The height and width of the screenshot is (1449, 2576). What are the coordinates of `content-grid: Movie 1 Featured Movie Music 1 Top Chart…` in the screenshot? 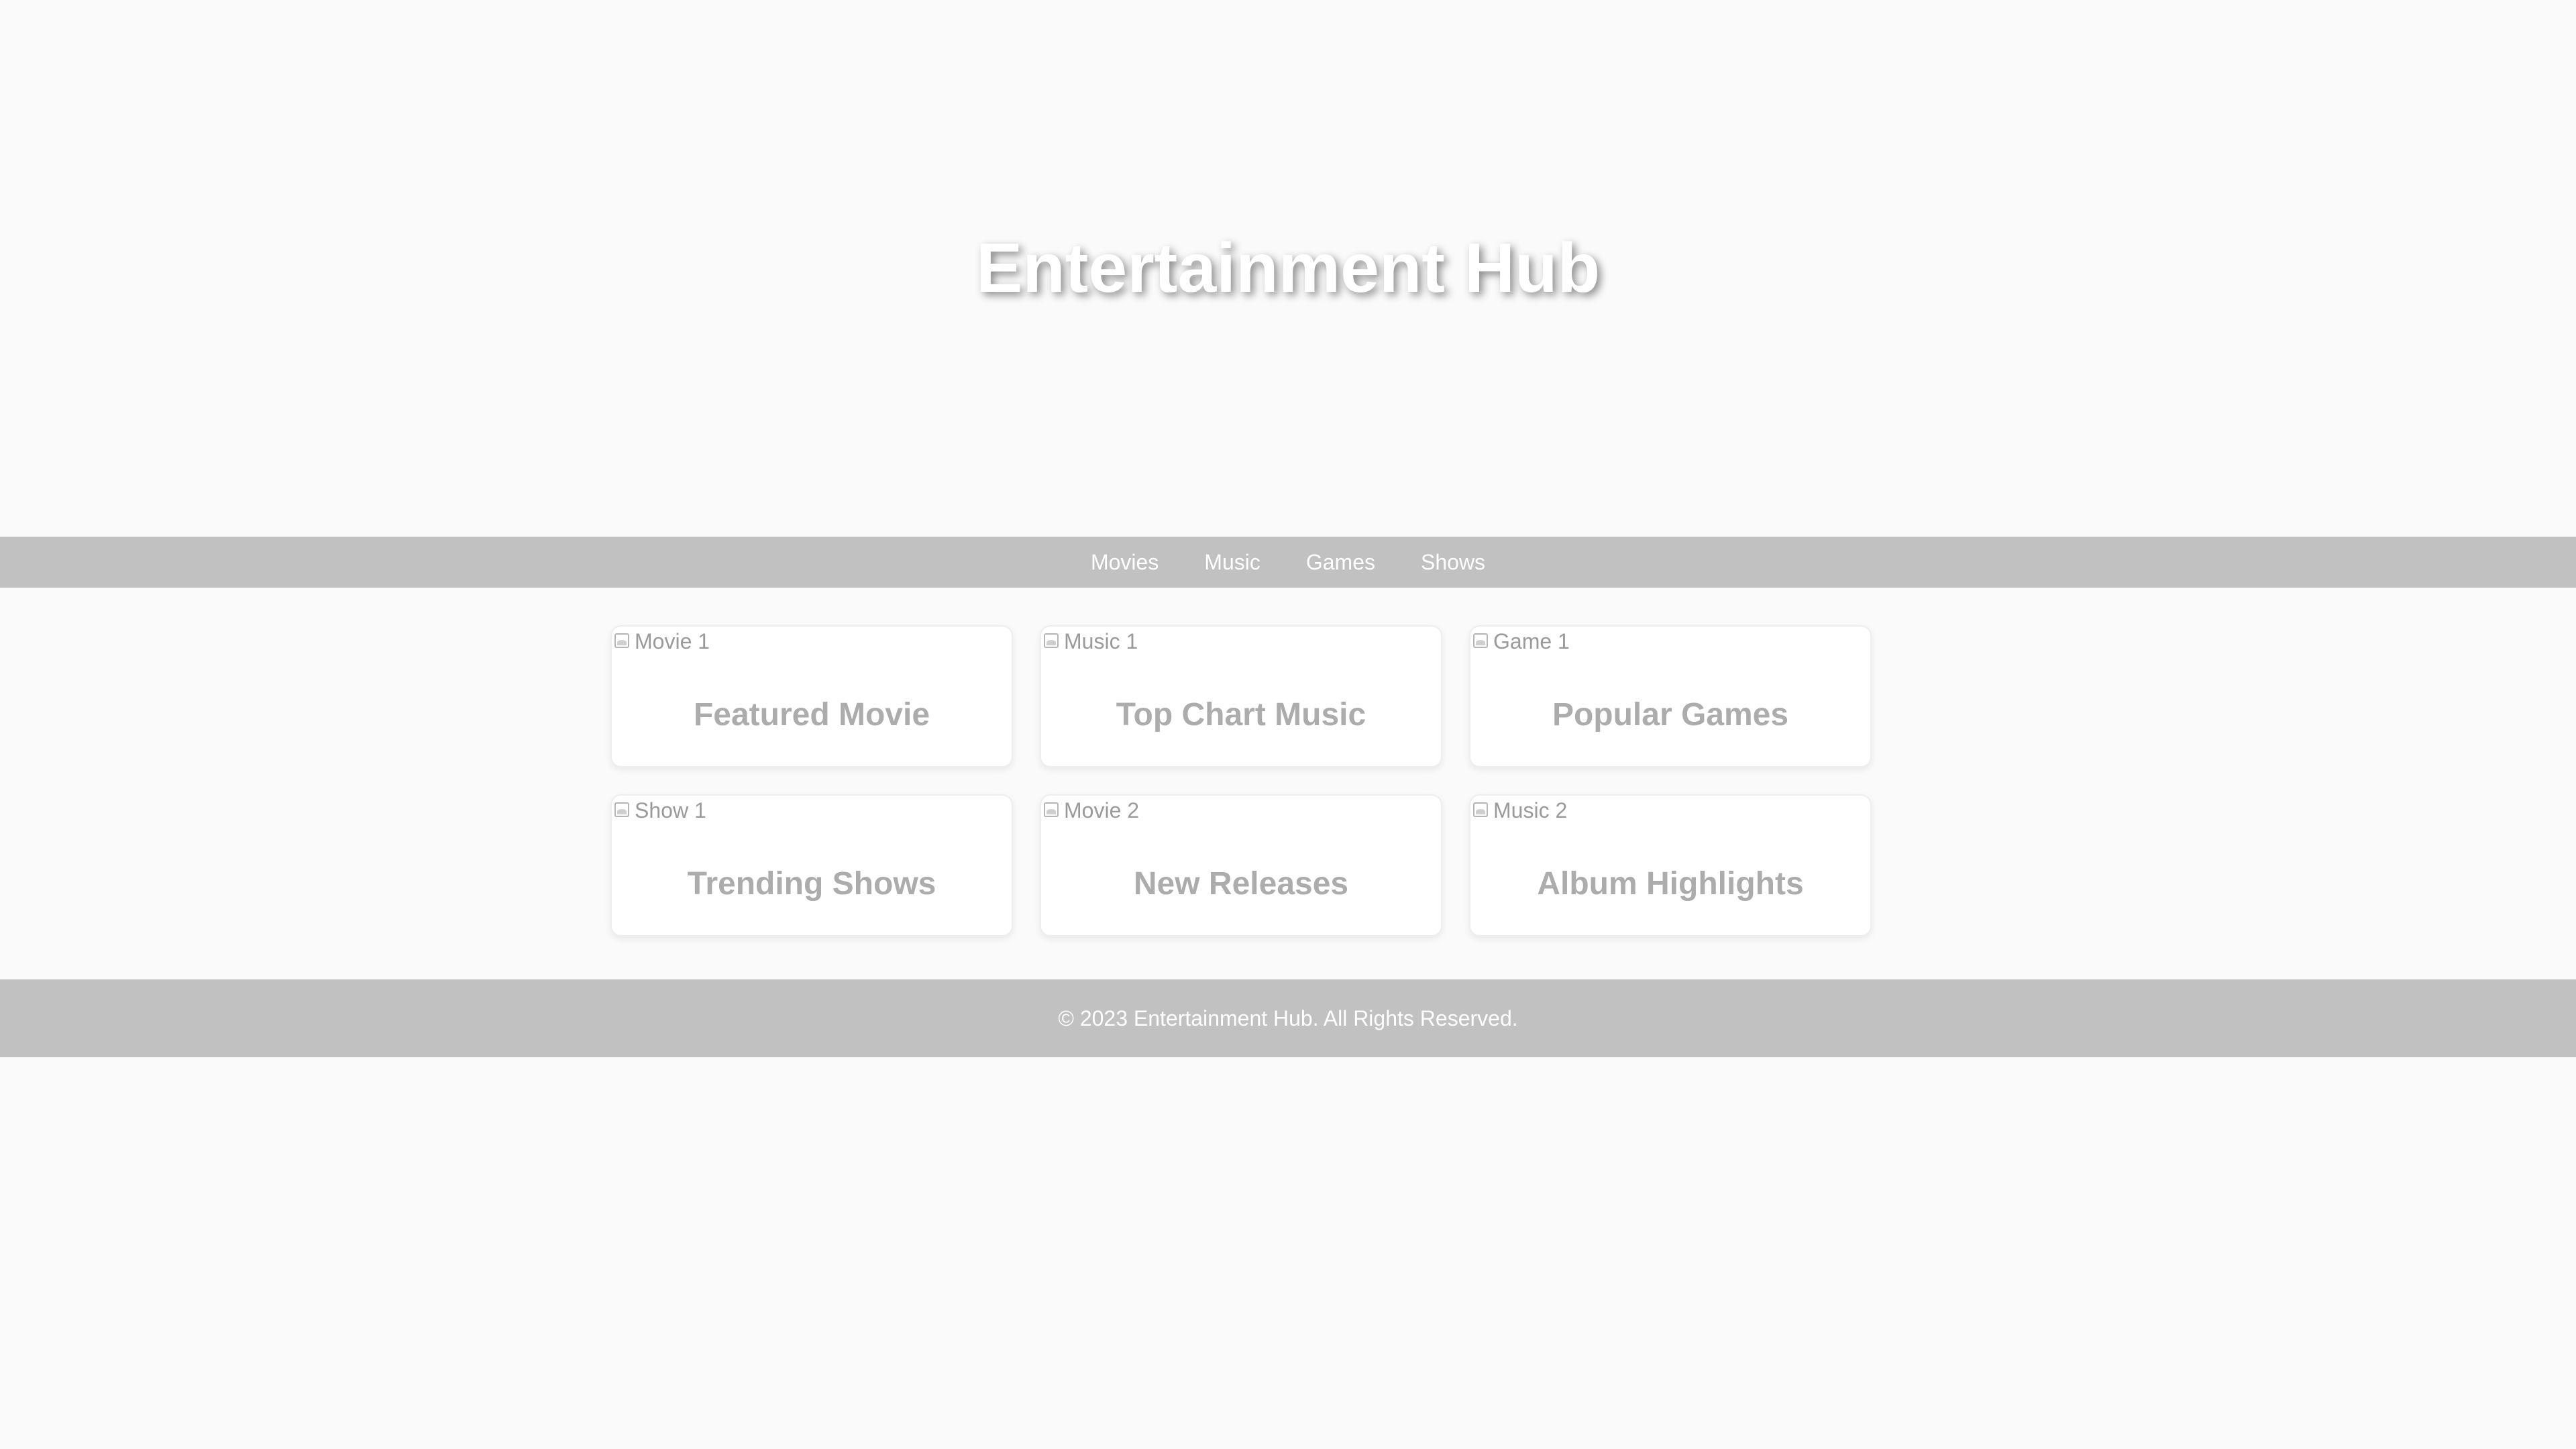 It's located at (1244, 780).